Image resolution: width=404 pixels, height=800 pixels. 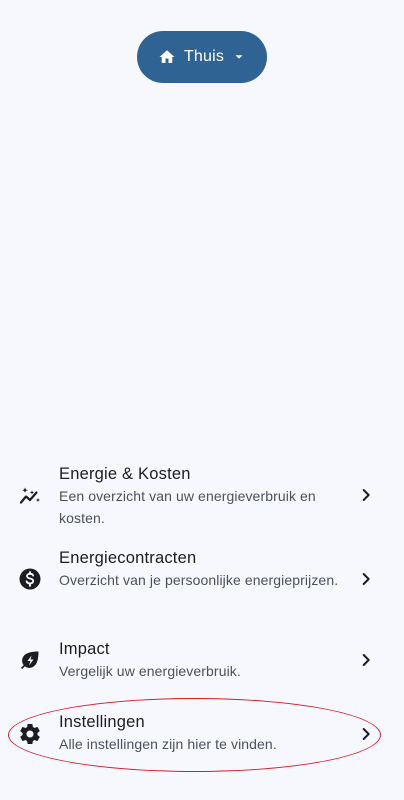 What do you see at coordinates (29, 495) in the screenshot?
I see `energy-sparkle-chart-icon` at bounding box center [29, 495].